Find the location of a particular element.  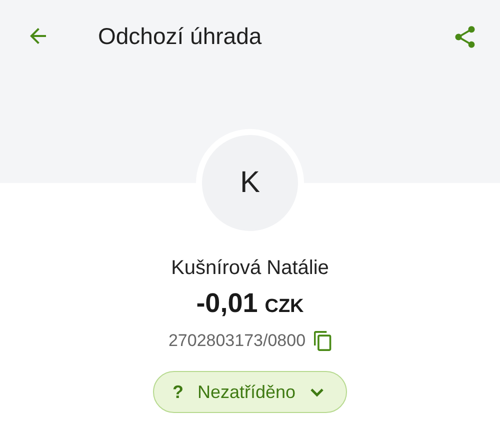

category-label: Nezatříděno is located at coordinates (246, 392).